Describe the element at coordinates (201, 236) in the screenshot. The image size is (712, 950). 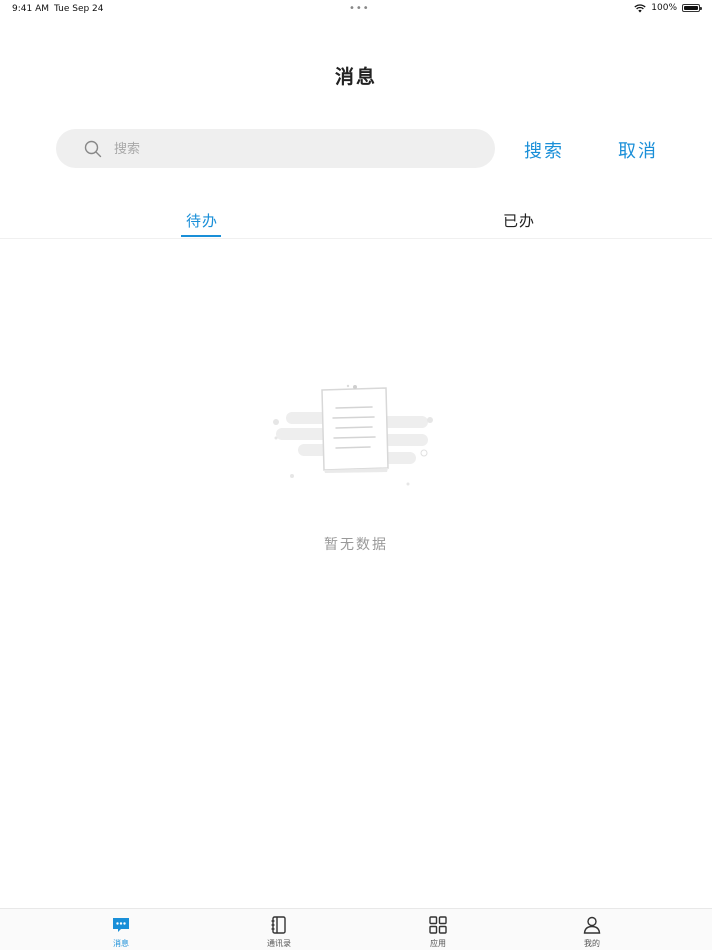
I see `tab-active-indicator` at that location.